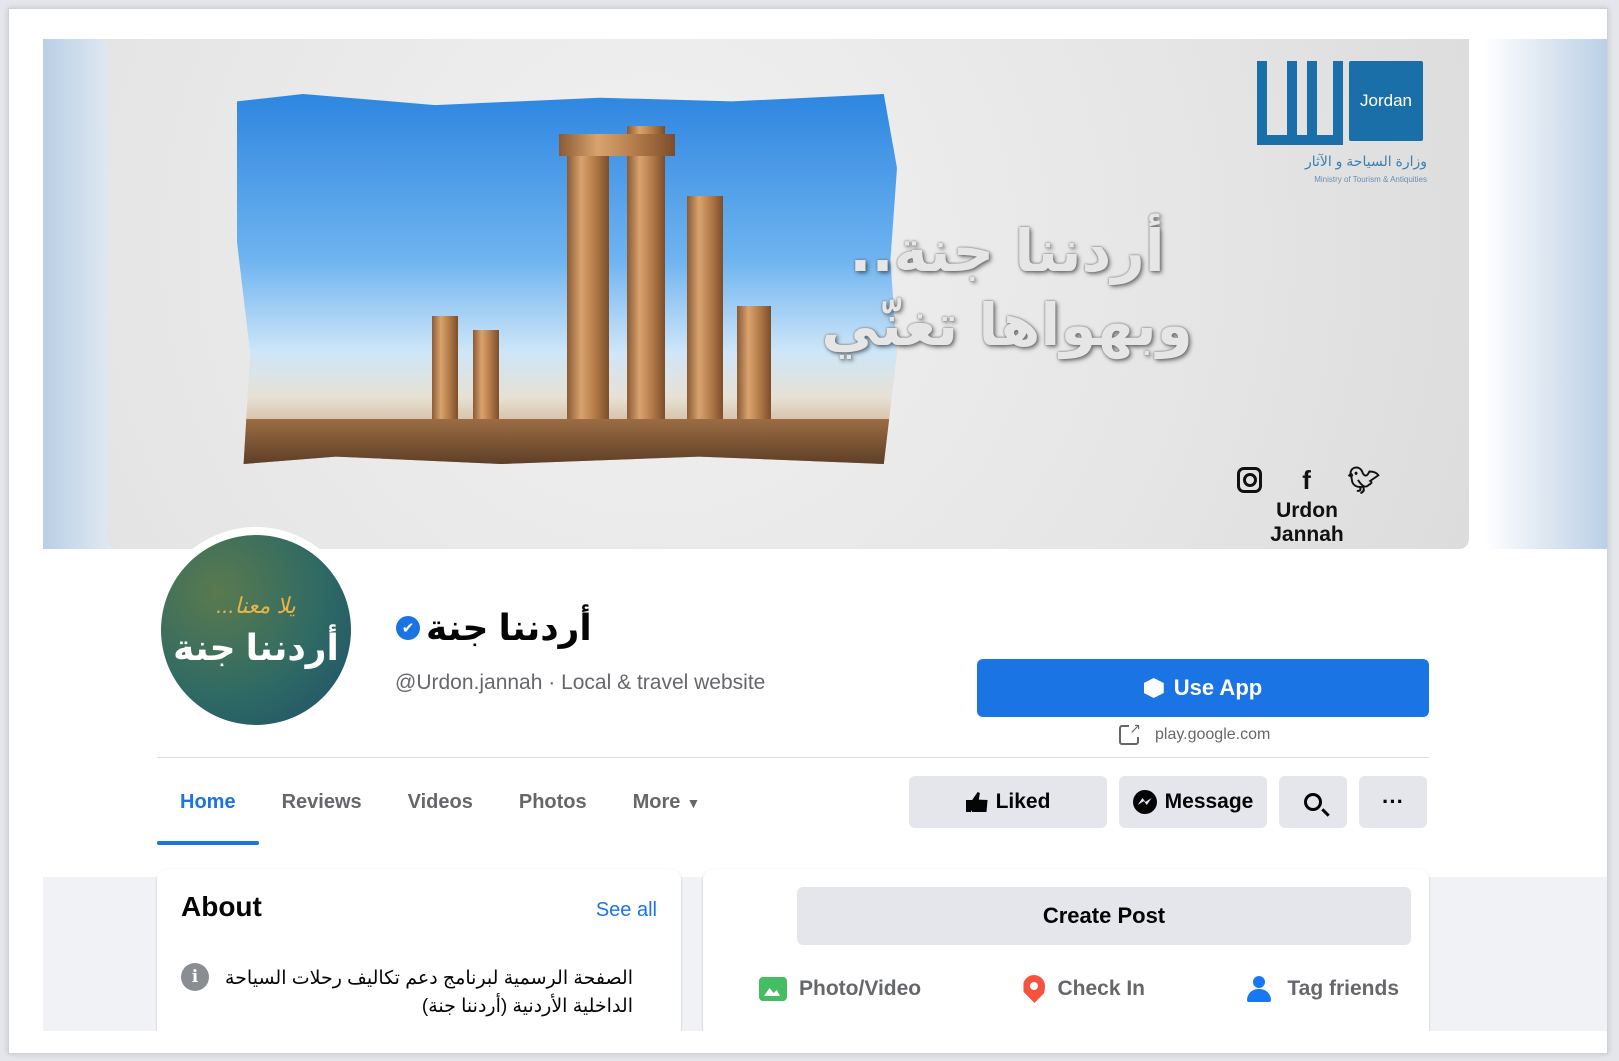 The image size is (1619, 1061). I want to click on use-app-label: Use App, so click(1218, 687).